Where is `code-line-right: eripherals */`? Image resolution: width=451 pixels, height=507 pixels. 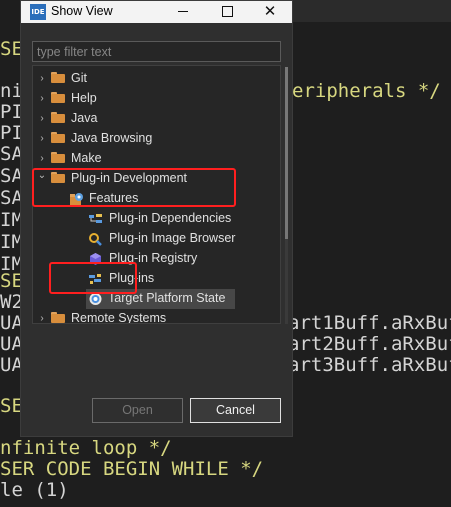
code-line-right: eripherals */ is located at coordinates (366, 91).